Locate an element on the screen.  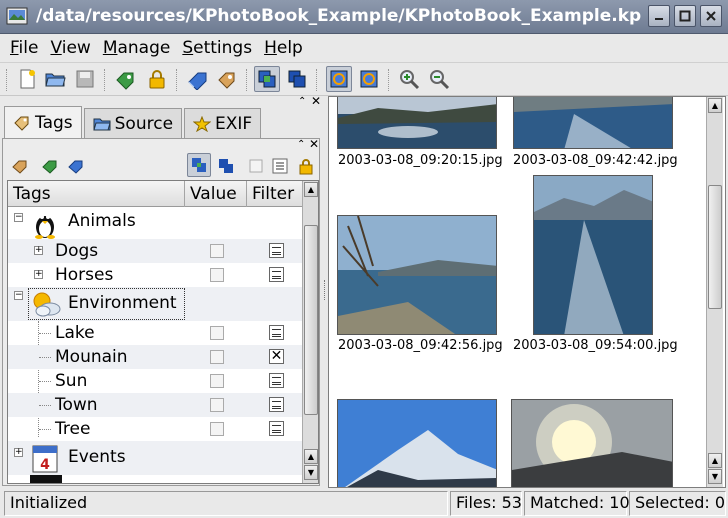
tag-blue-button-small is located at coordinates (76, 166).